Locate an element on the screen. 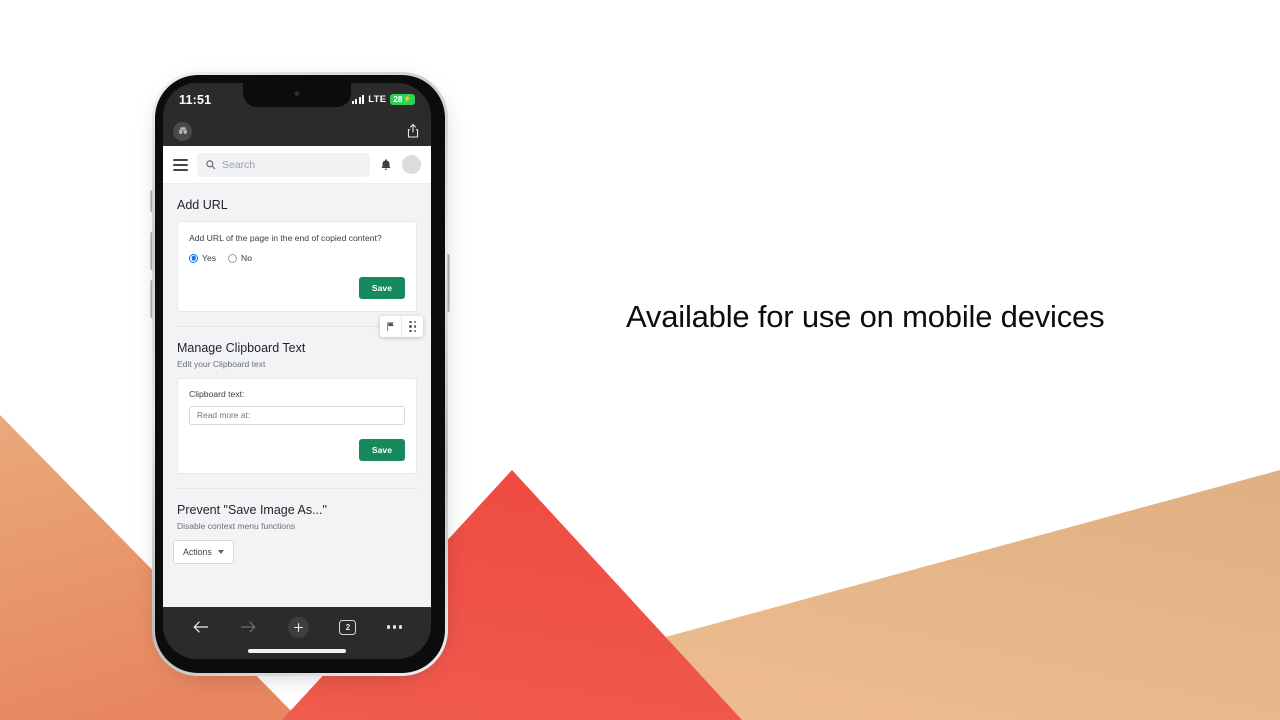  front-camera-icon is located at coordinates (297, 93).